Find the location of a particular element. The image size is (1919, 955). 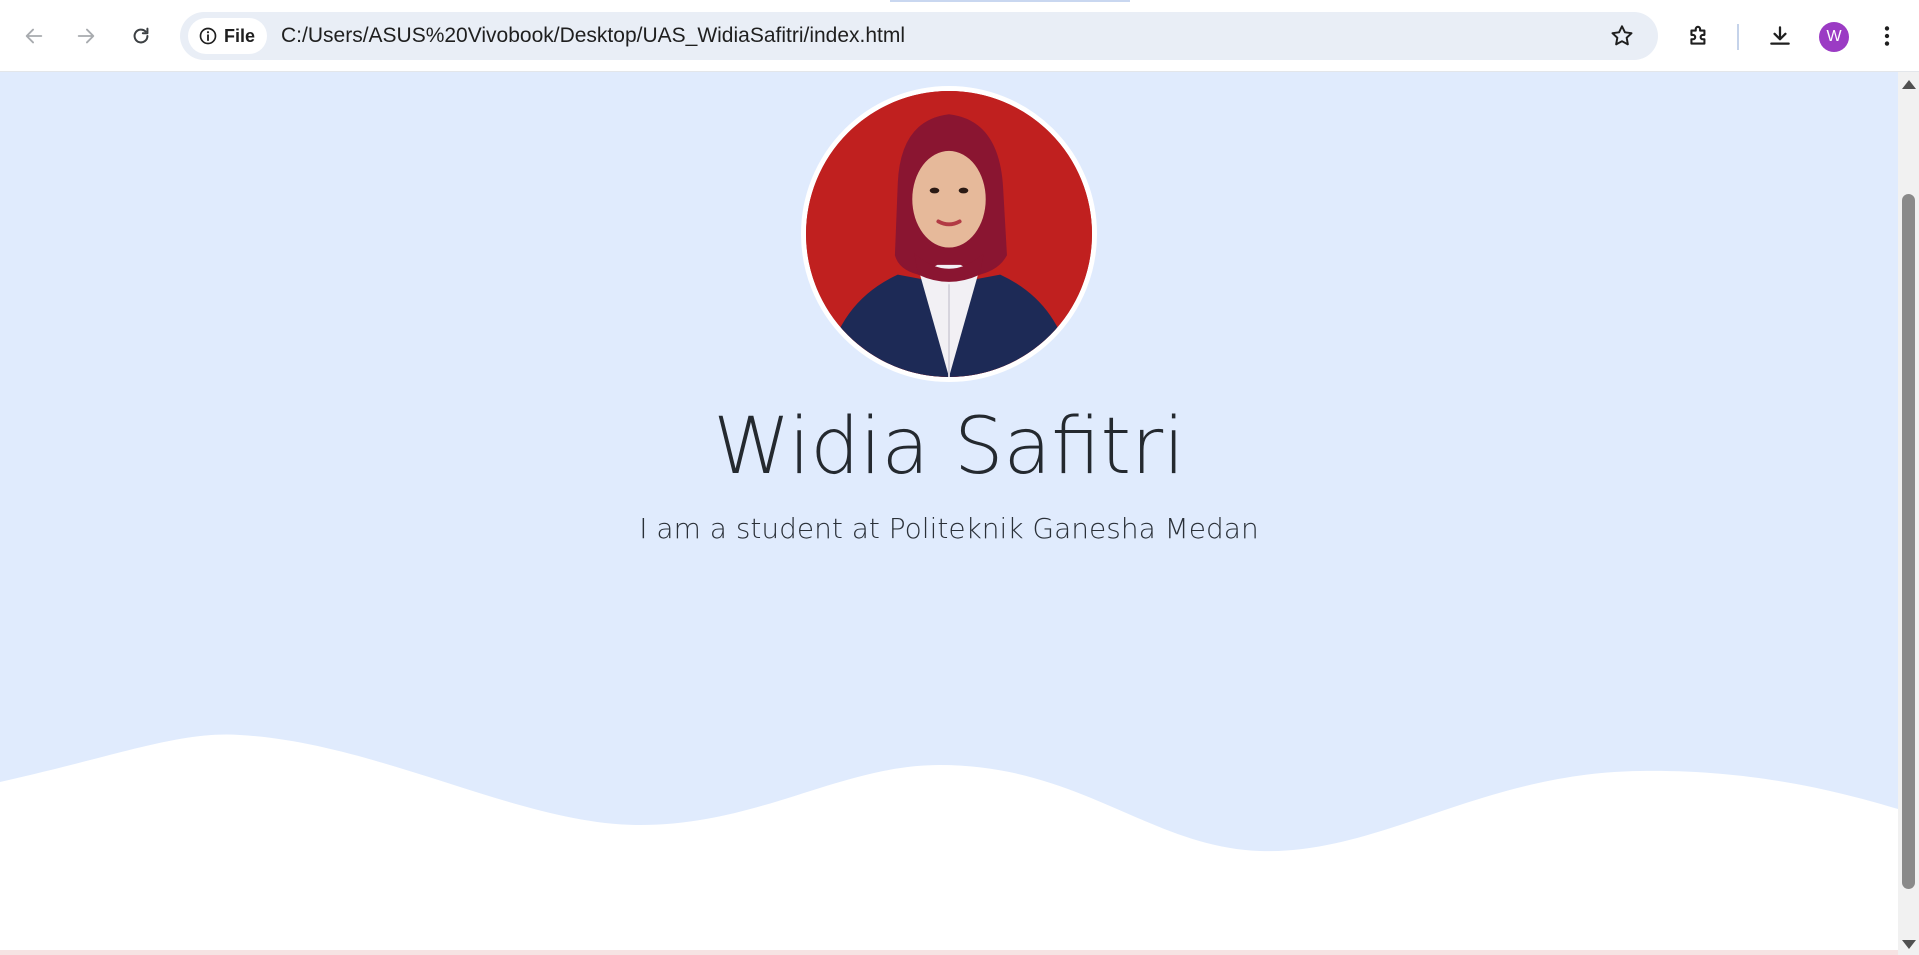

arrow-left-icon is located at coordinates (34, 36).